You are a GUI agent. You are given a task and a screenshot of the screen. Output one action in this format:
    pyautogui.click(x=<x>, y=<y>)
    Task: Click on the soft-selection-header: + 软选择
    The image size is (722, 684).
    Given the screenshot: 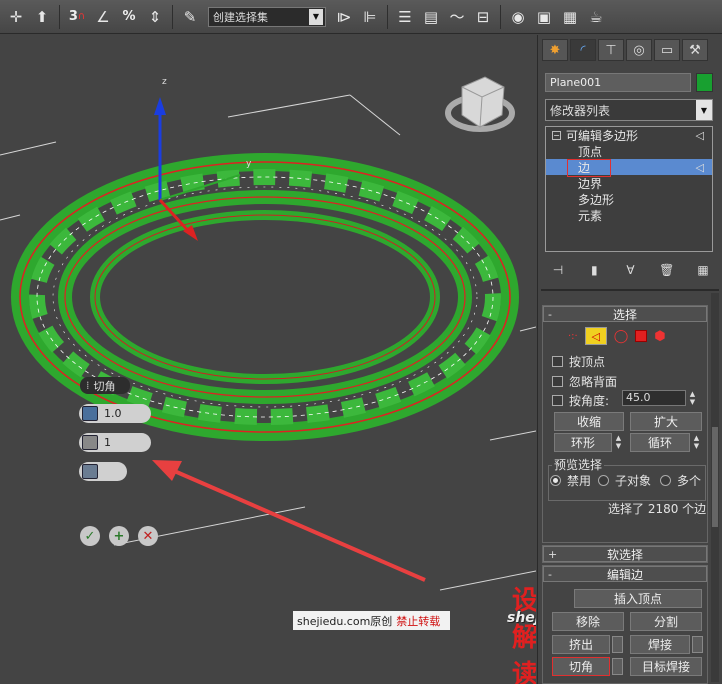 What is the action you would take?
    pyautogui.click(x=625, y=554)
    